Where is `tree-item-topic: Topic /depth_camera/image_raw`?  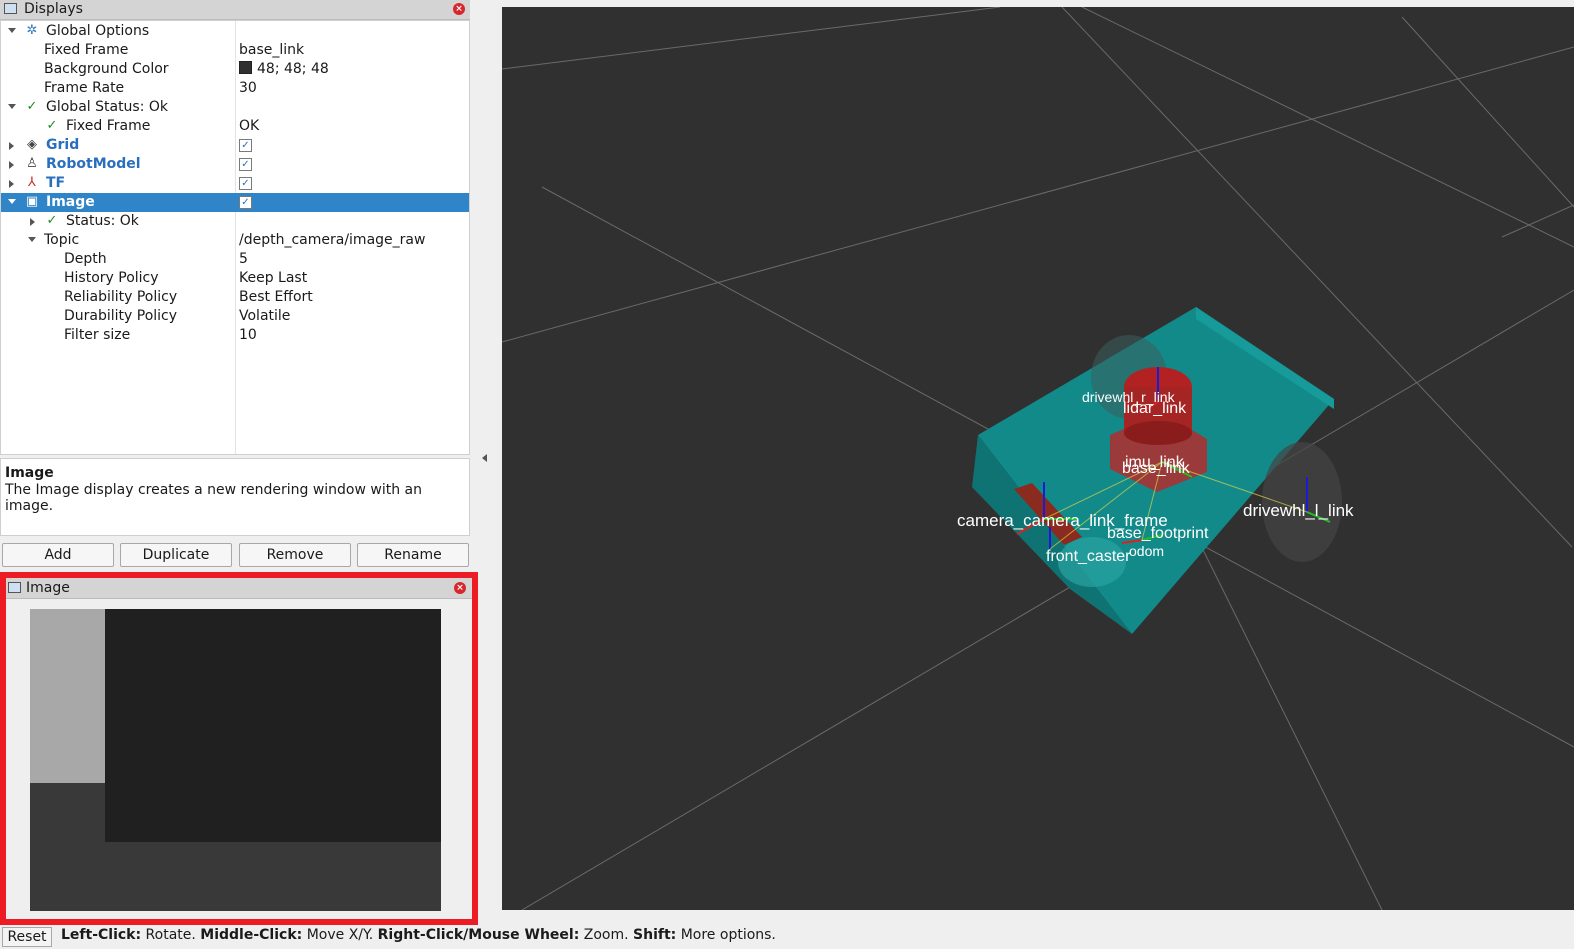 tree-item-topic: Topic /depth_camera/image_raw is located at coordinates (235, 240).